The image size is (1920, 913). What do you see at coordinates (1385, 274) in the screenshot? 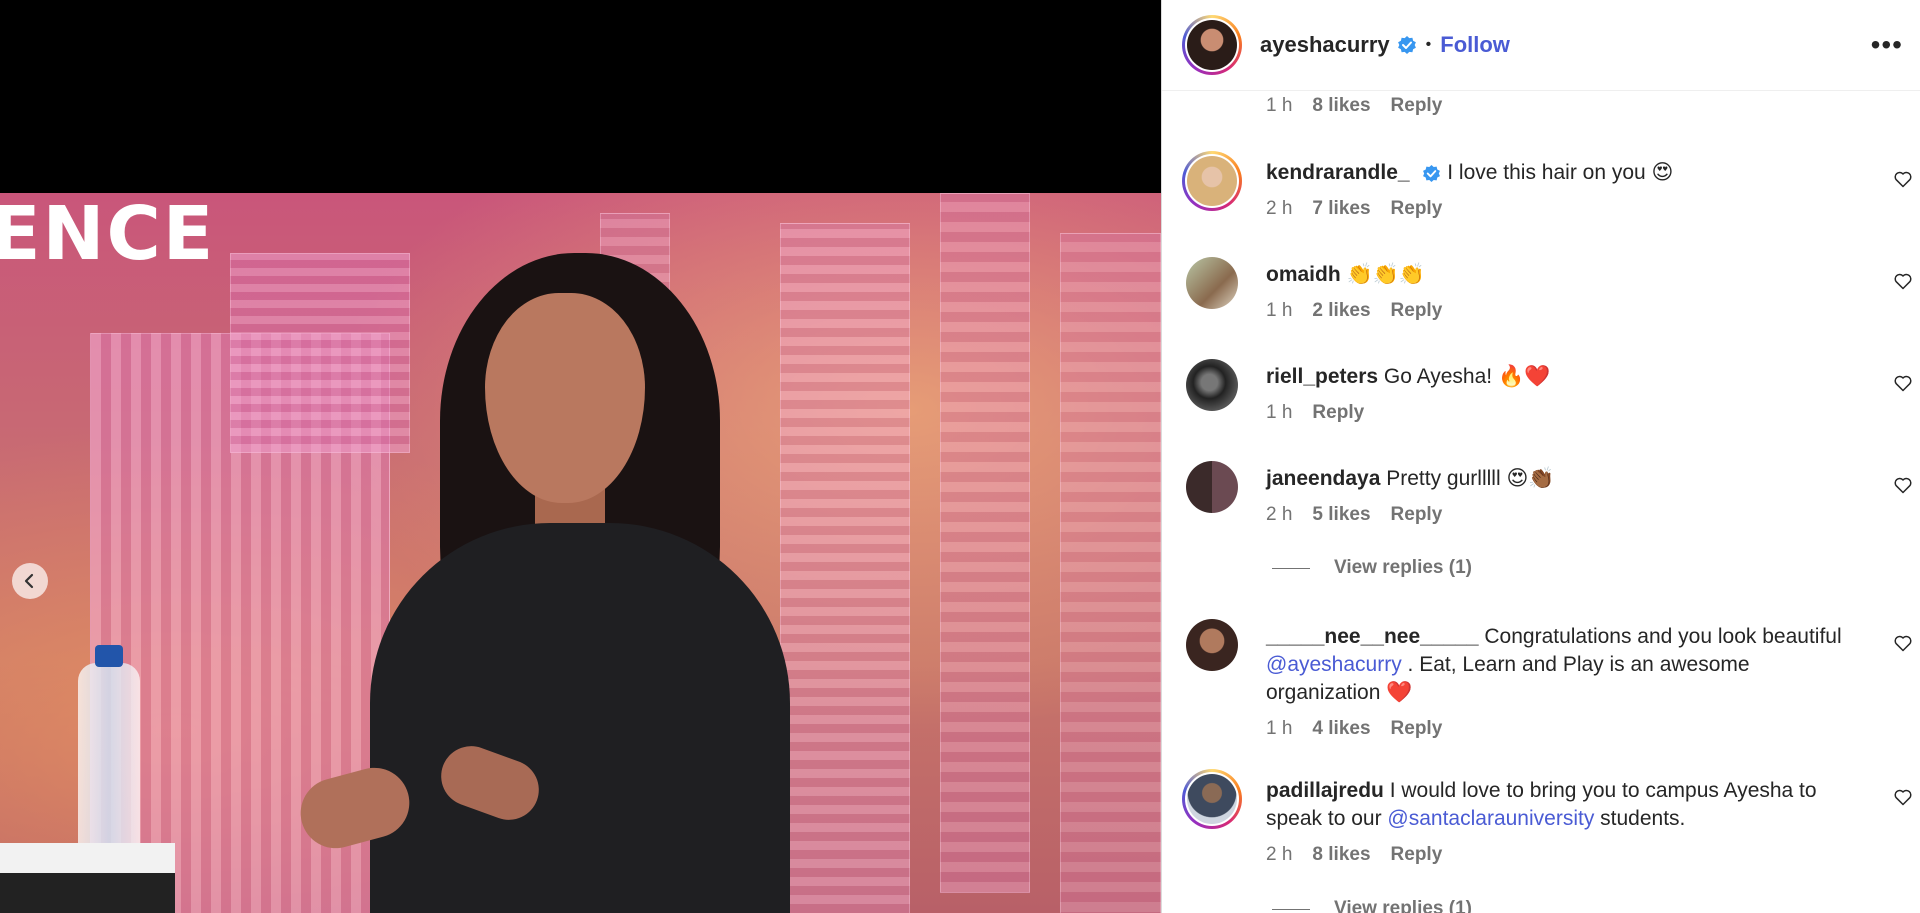
I see `comment-text: 👏👏👏` at bounding box center [1385, 274].